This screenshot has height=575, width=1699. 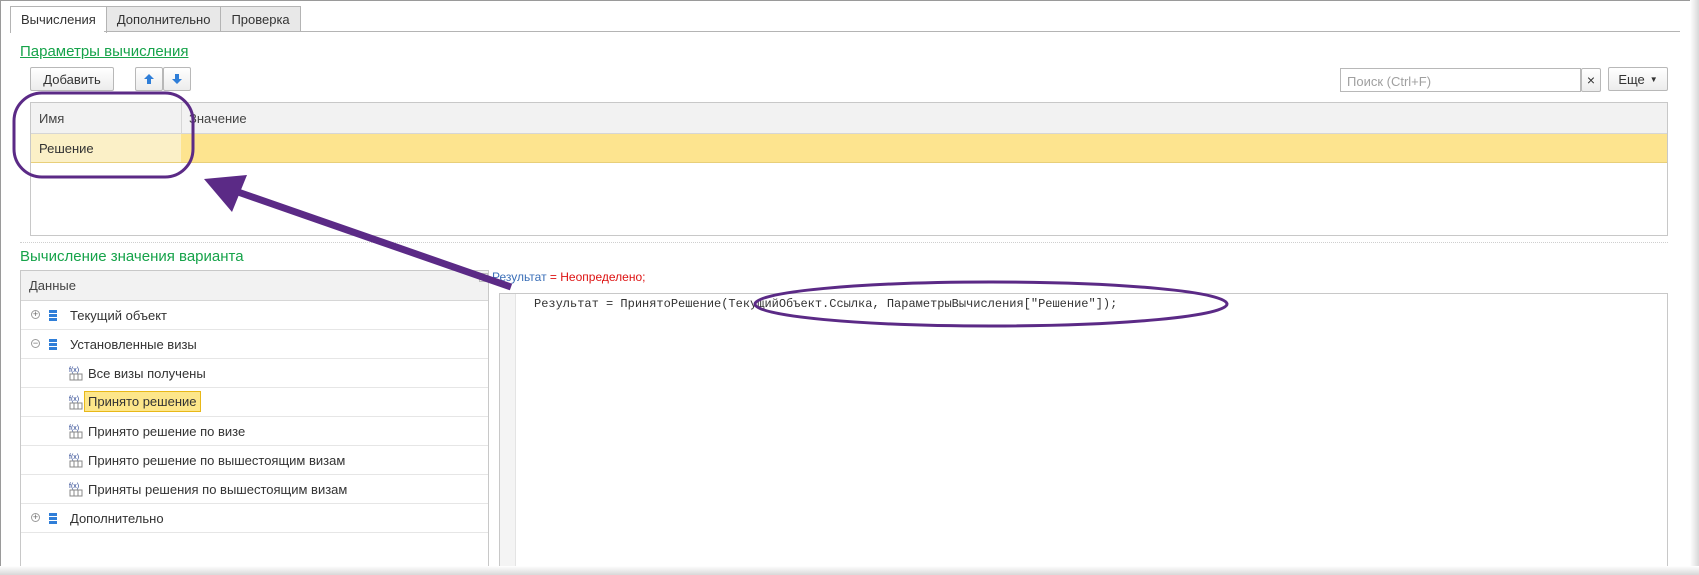 I want to click on tree-item-additional: + Дополнительно, so click(x=254, y=518).